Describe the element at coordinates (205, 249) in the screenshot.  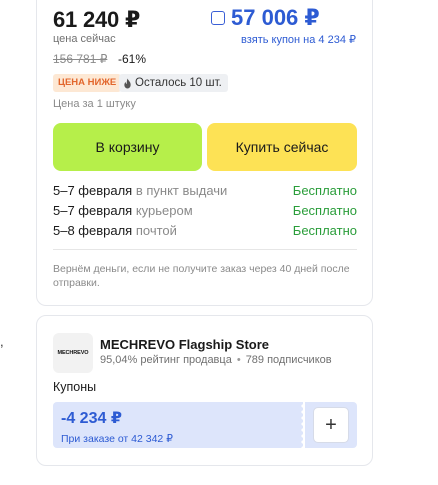
I see `divider` at that location.